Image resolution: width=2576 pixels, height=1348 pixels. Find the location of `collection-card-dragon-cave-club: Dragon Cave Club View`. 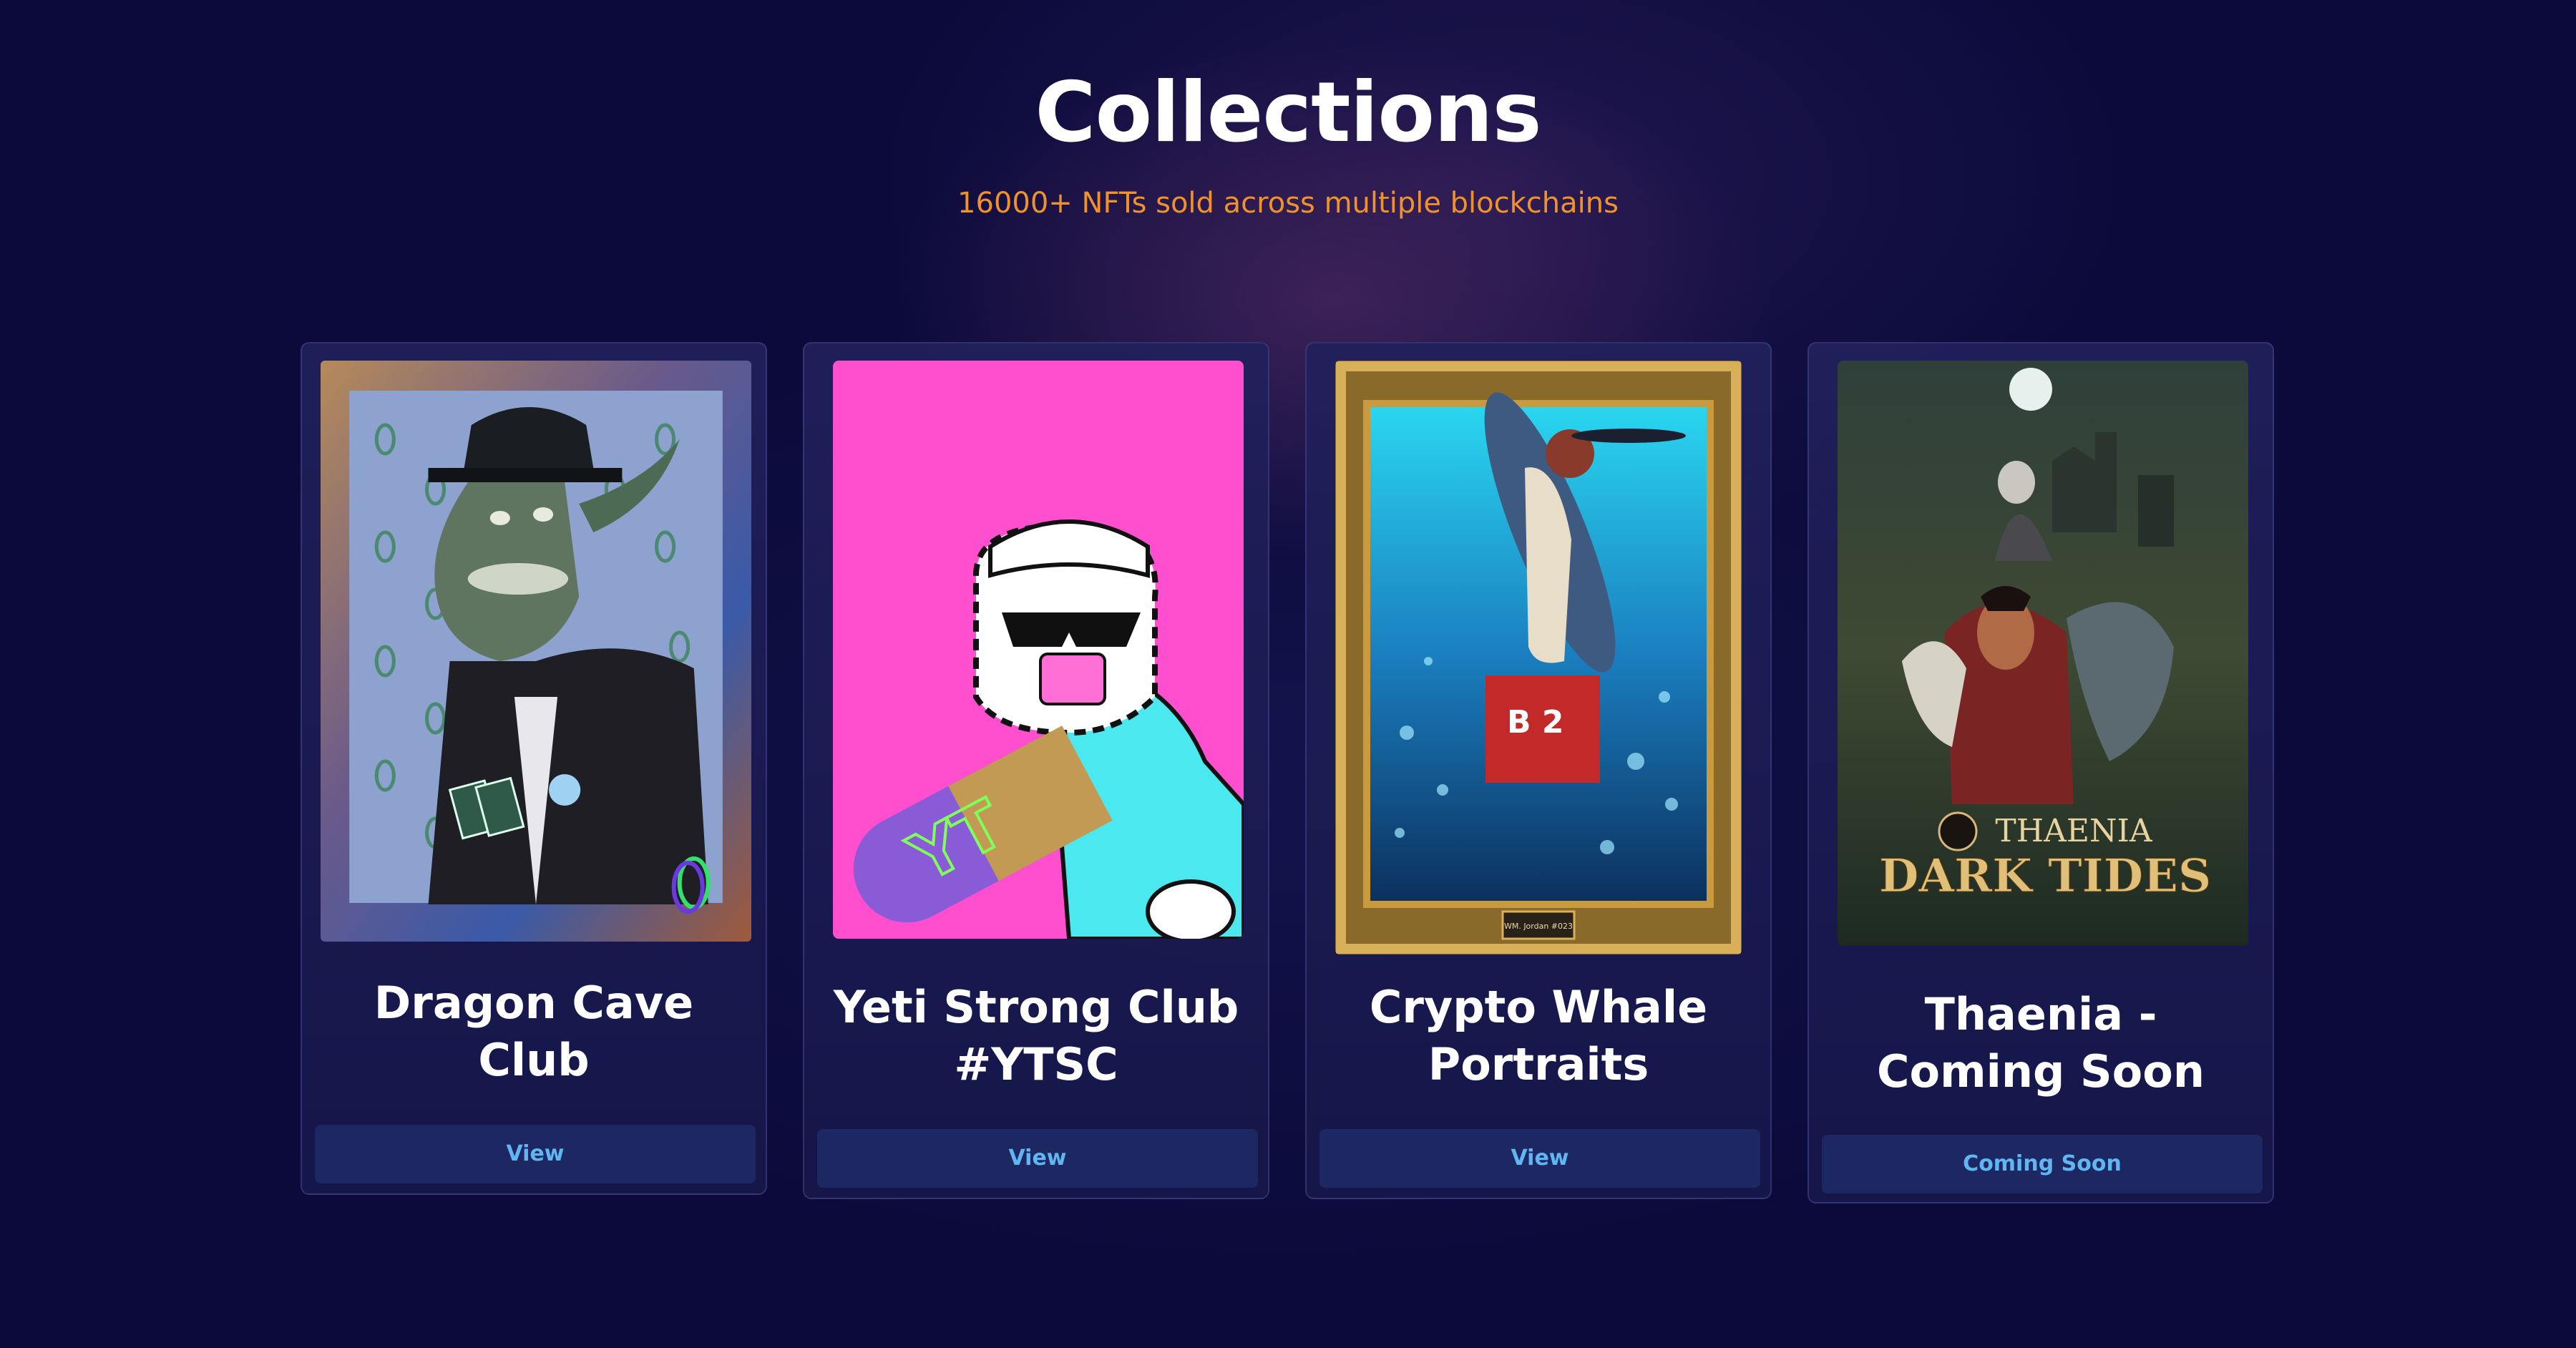

collection-card-dragon-cave-club: Dragon Cave Club View is located at coordinates (534, 768).